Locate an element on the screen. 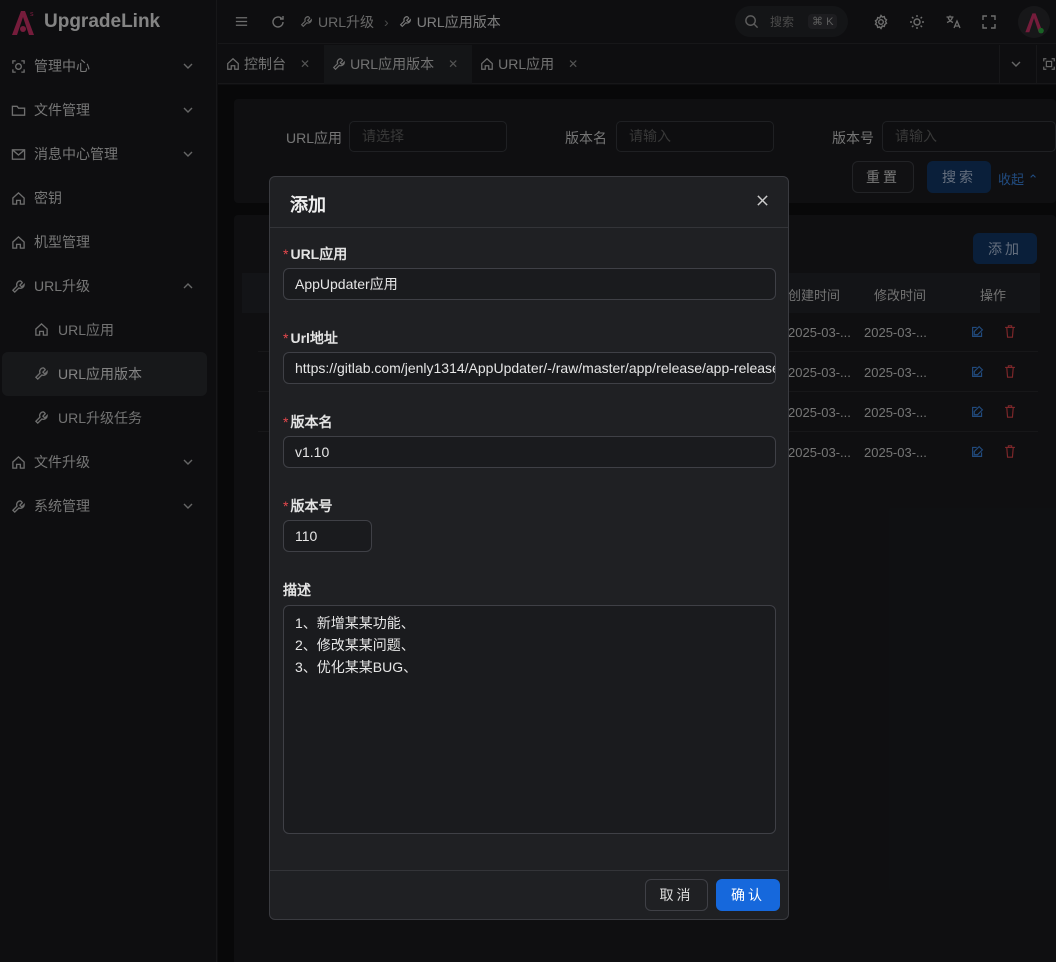 This screenshot has width=1056, height=962. field-label-version-code: * 版本号 is located at coordinates (308, 506).